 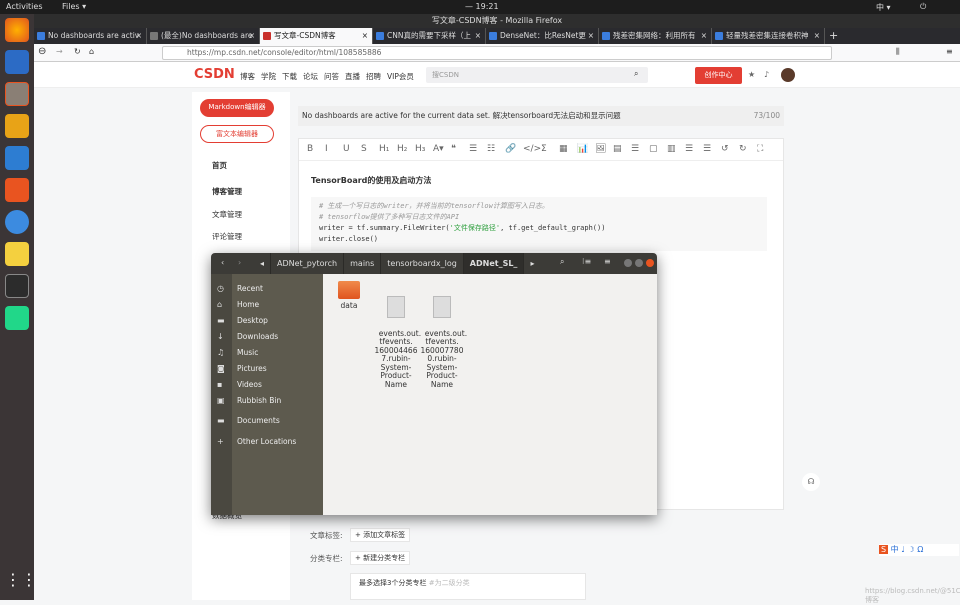 I want to click on create-center-button: 创作中心, so click(x=718, y=75).